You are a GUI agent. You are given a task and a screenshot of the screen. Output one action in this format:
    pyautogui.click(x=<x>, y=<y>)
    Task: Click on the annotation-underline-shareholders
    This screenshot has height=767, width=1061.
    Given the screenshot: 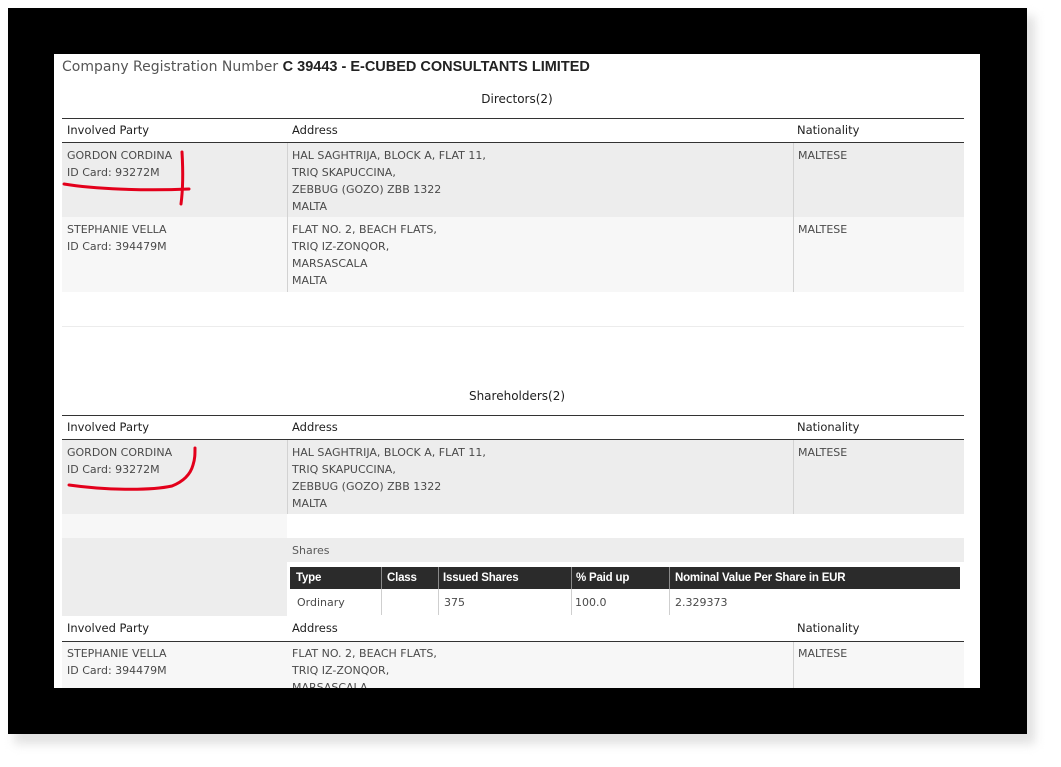 What is the action you would take?
    pyautogui.click(x=132, y=468)
    